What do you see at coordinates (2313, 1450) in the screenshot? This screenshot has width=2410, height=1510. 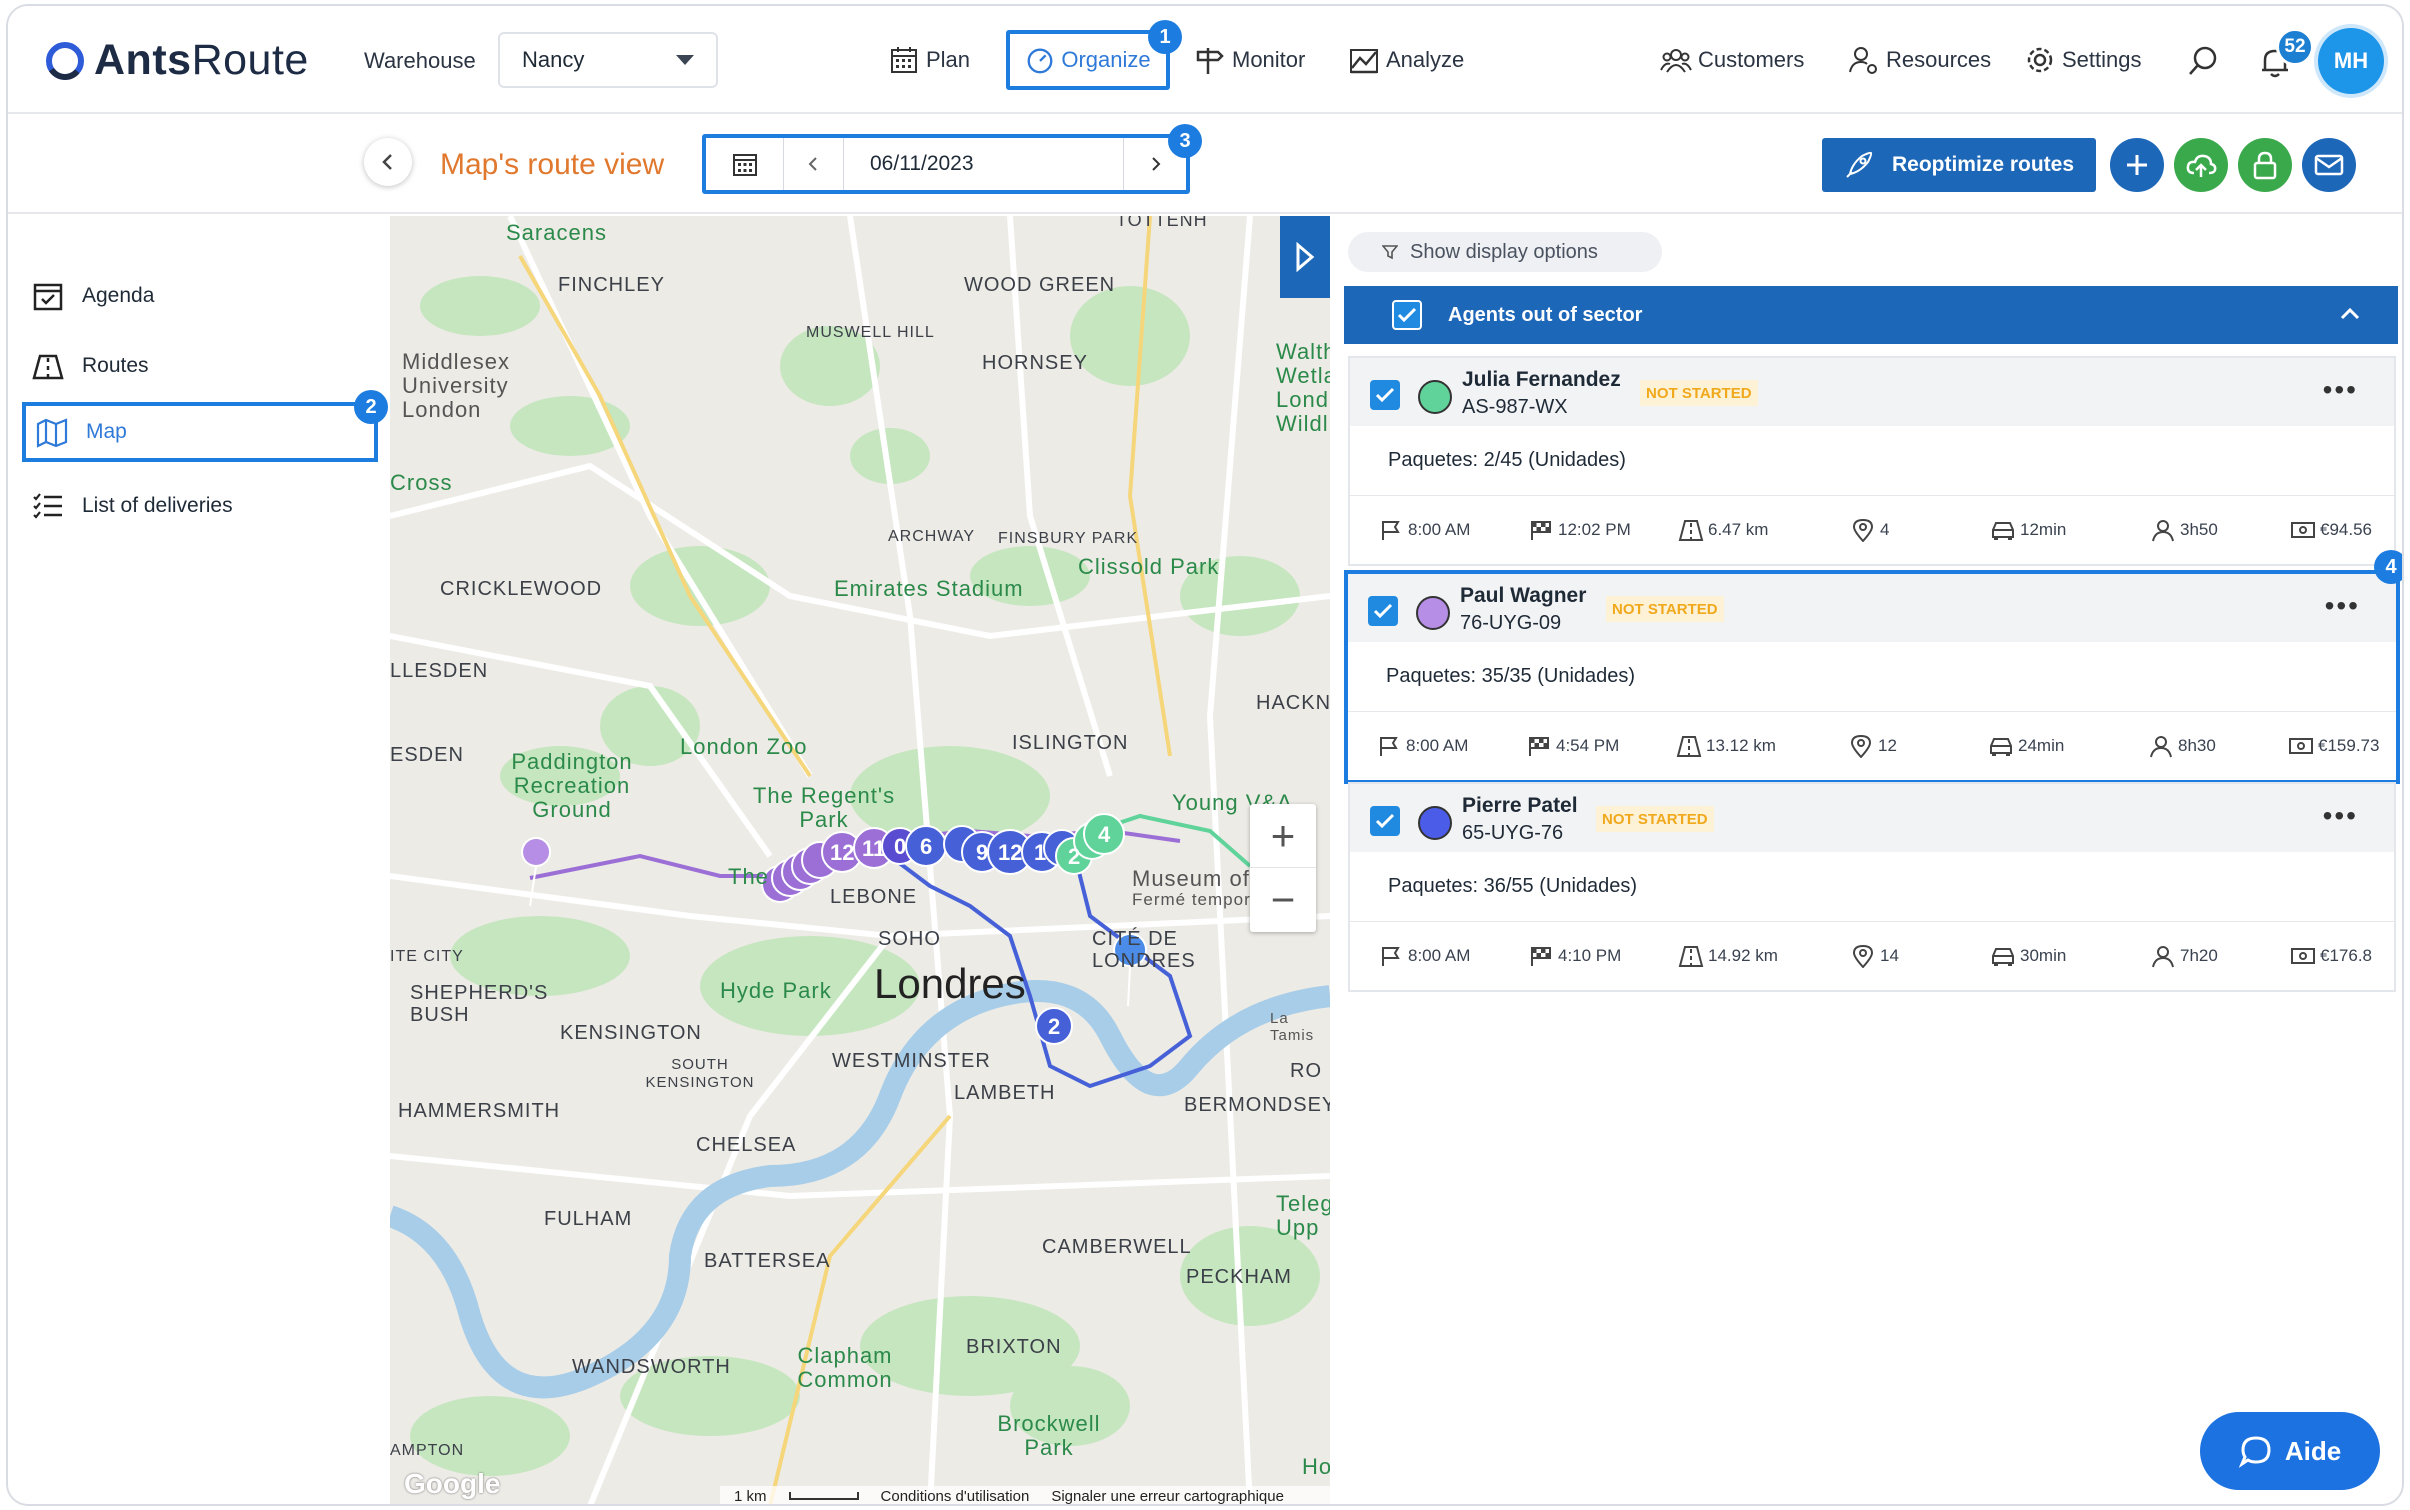 I see `help-label: Aide` at bounding box center [2313, 1450].